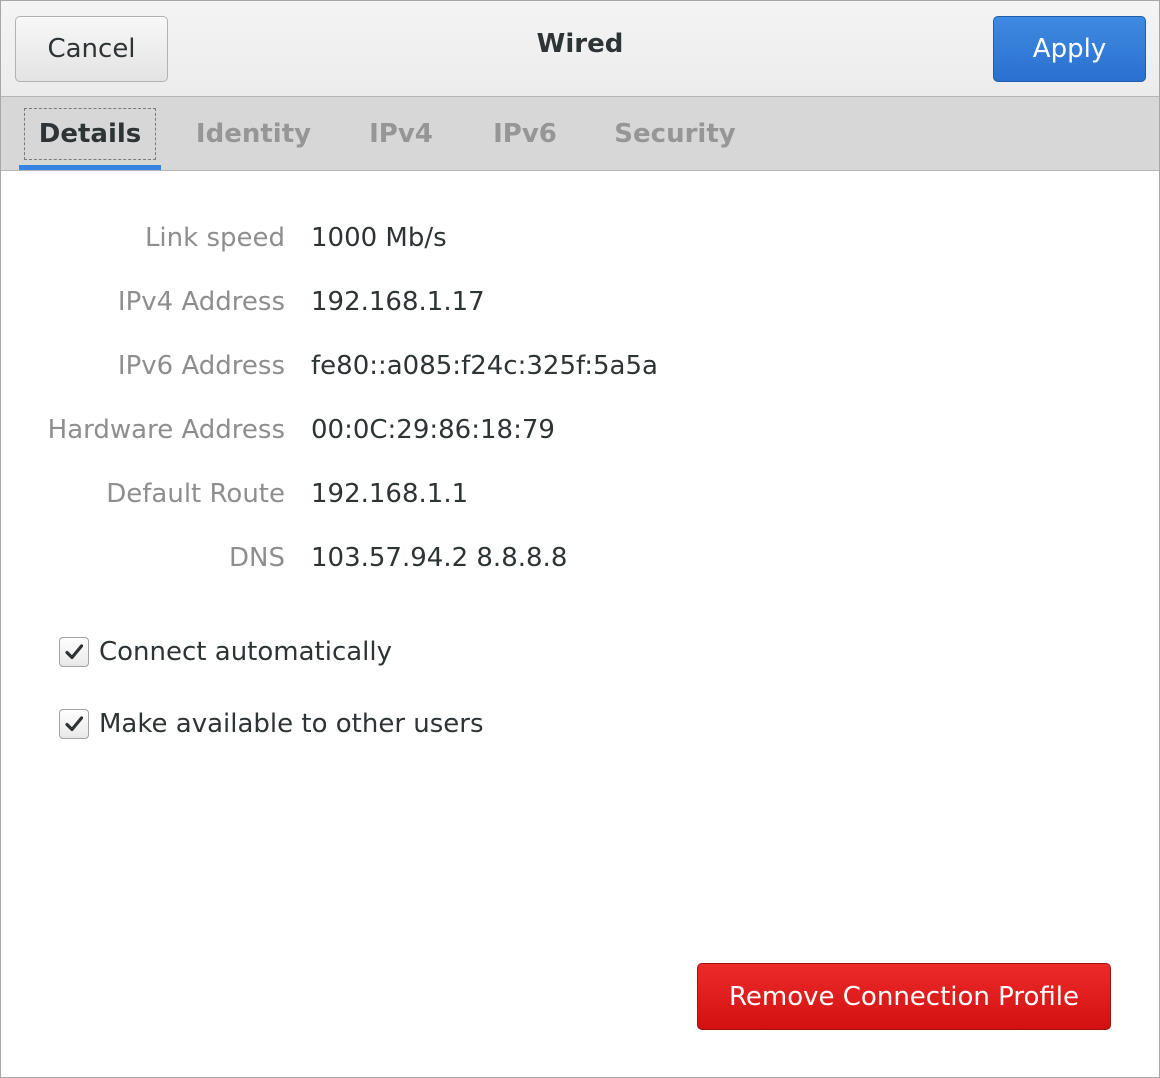 Image resolution: width=1160 pixels, height=1078 pixels. I want to click on tab-bar: Details Identity IPv4 IPv6 Security, so click(580, 134).